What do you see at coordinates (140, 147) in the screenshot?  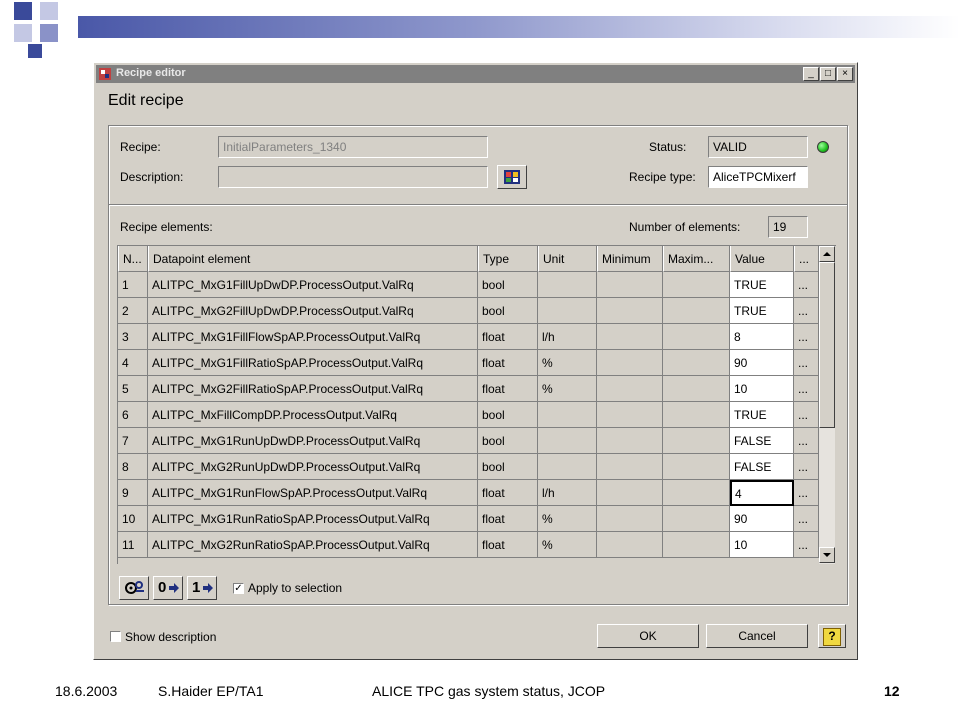 I see `recipe-label: Recipe:` at bounding box center [140, 147].